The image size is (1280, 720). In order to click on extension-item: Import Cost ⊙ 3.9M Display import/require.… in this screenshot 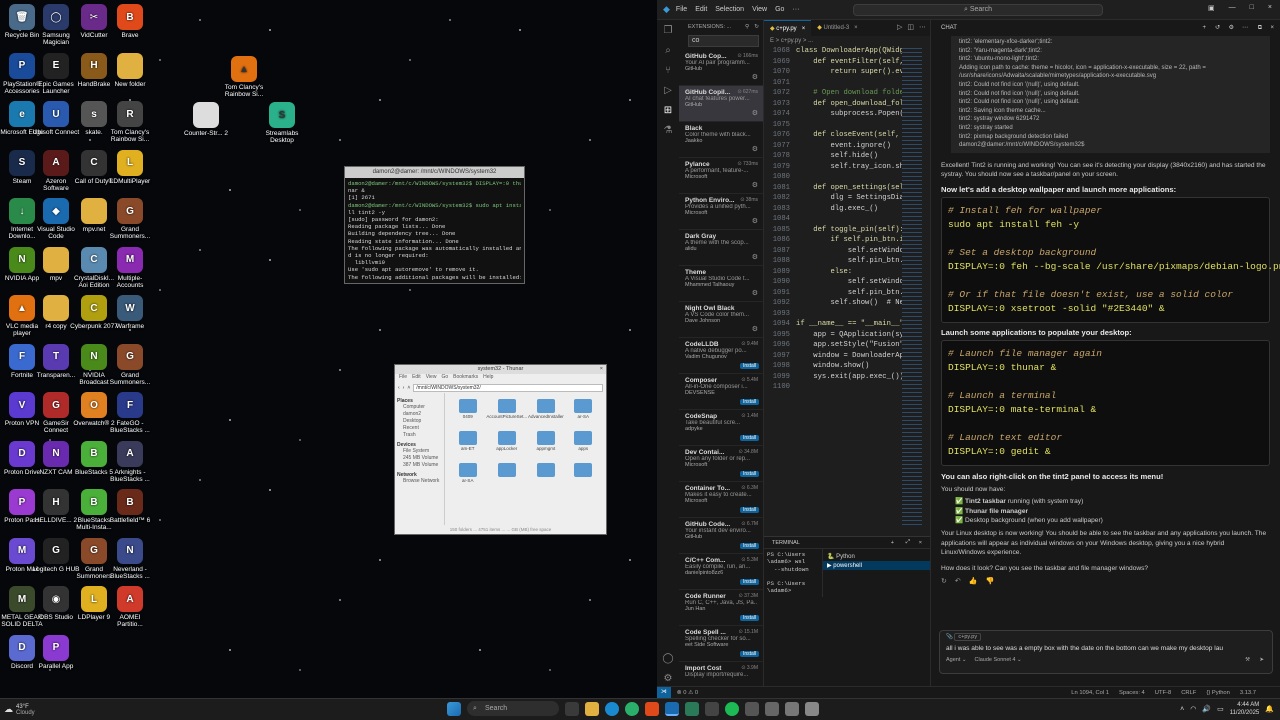, I will do `click(721, 675)`.